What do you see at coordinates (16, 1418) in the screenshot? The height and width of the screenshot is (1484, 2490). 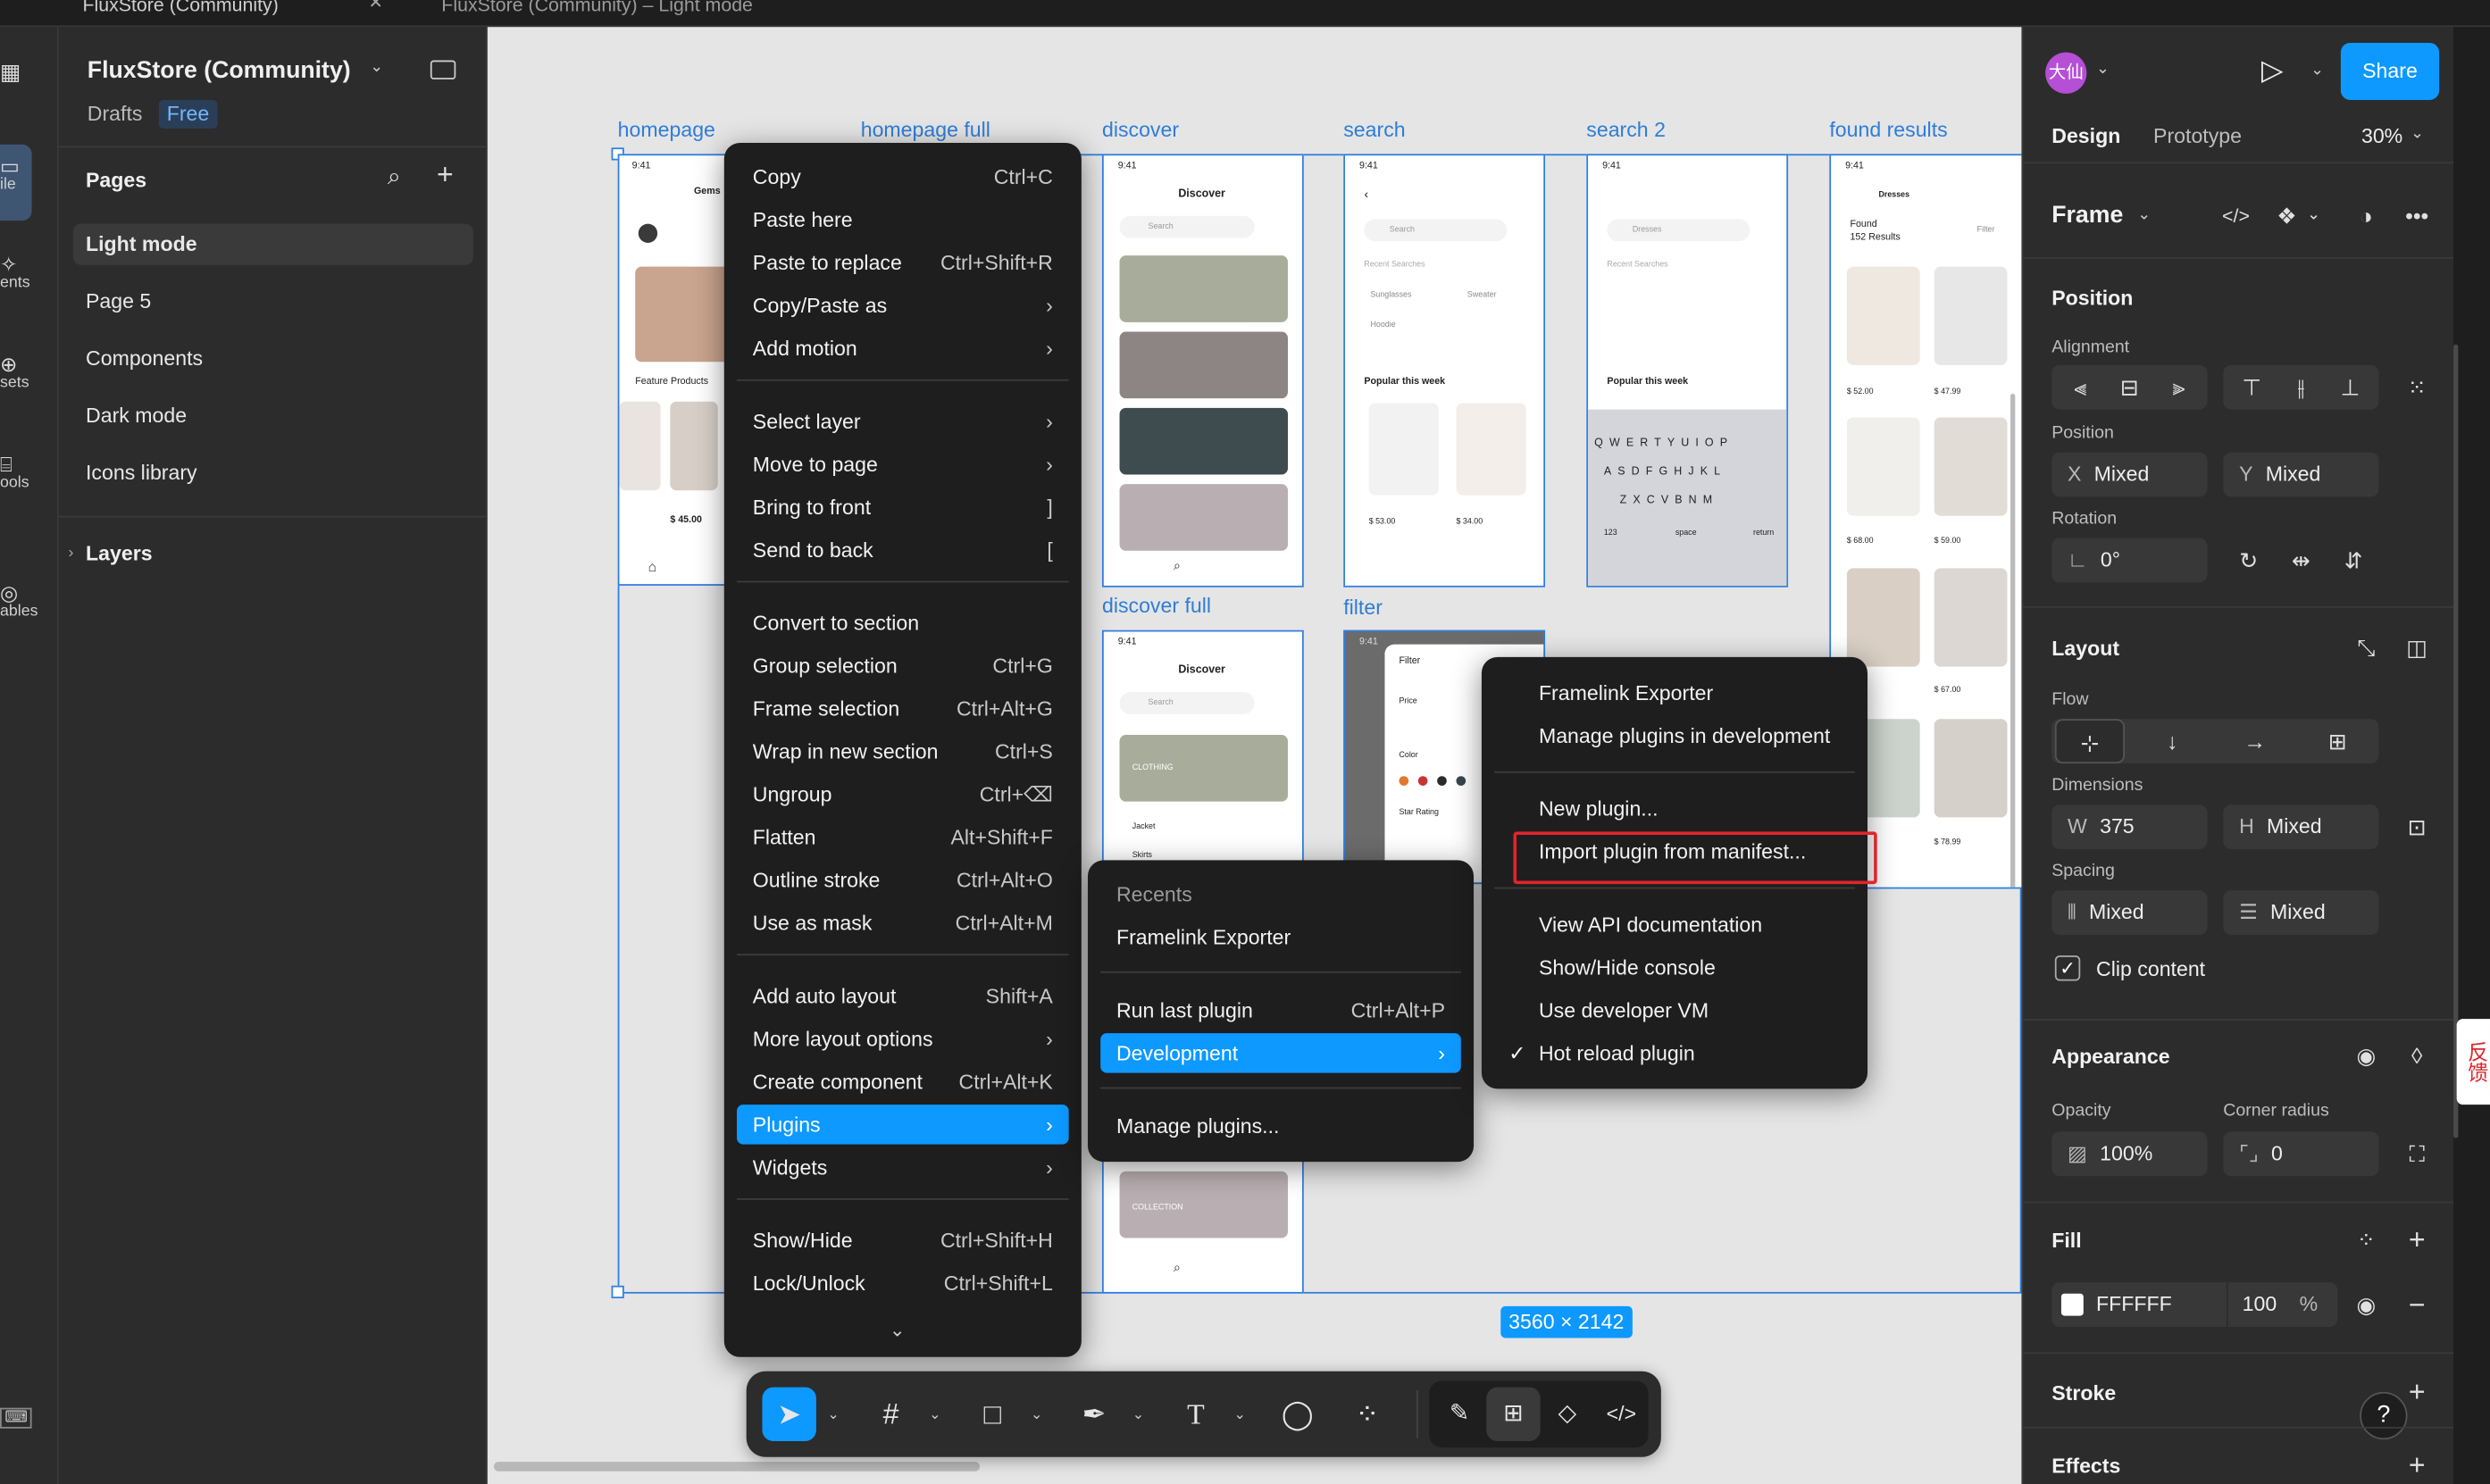 I see `keyboard-icon: ⌨` at bounding box center [16, 1418].